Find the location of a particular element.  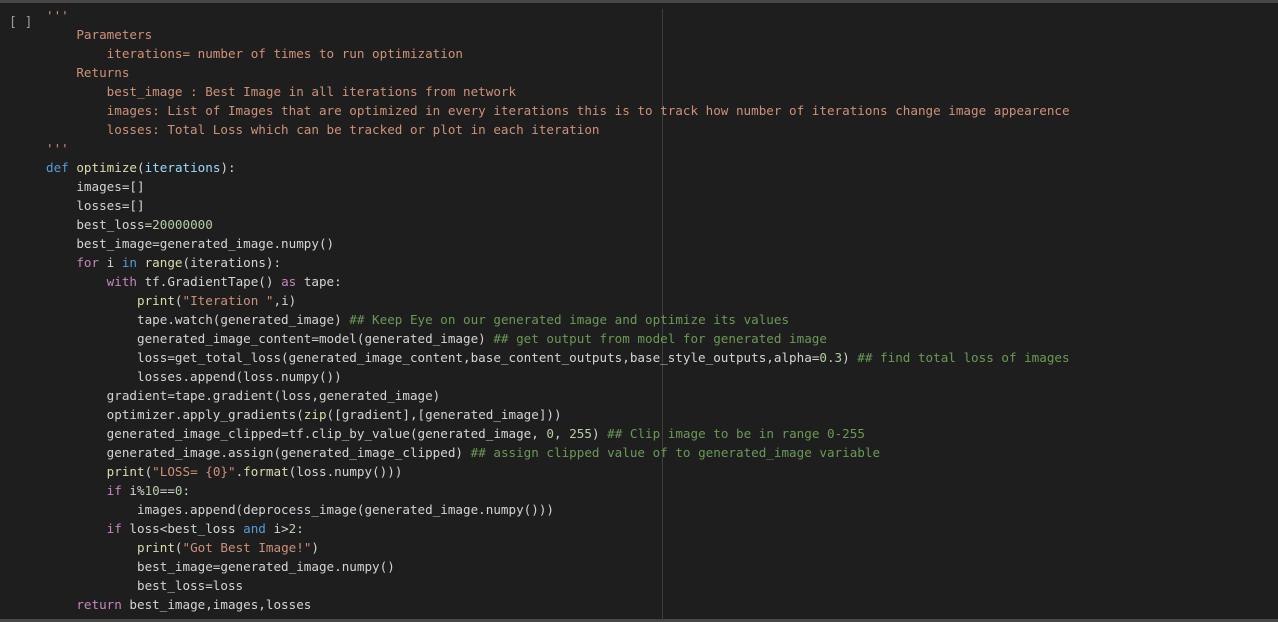

code-line: images=[] is located at coordinates (558, 186).